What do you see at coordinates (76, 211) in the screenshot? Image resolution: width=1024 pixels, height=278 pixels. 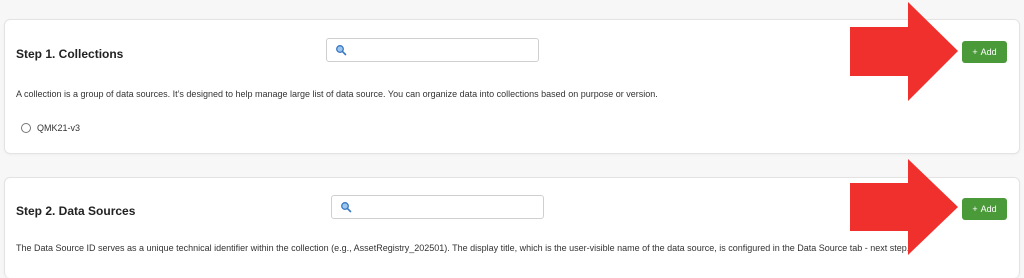 I see `step2-title: Step 2. Data Sources` at bounding box center [76, 211].